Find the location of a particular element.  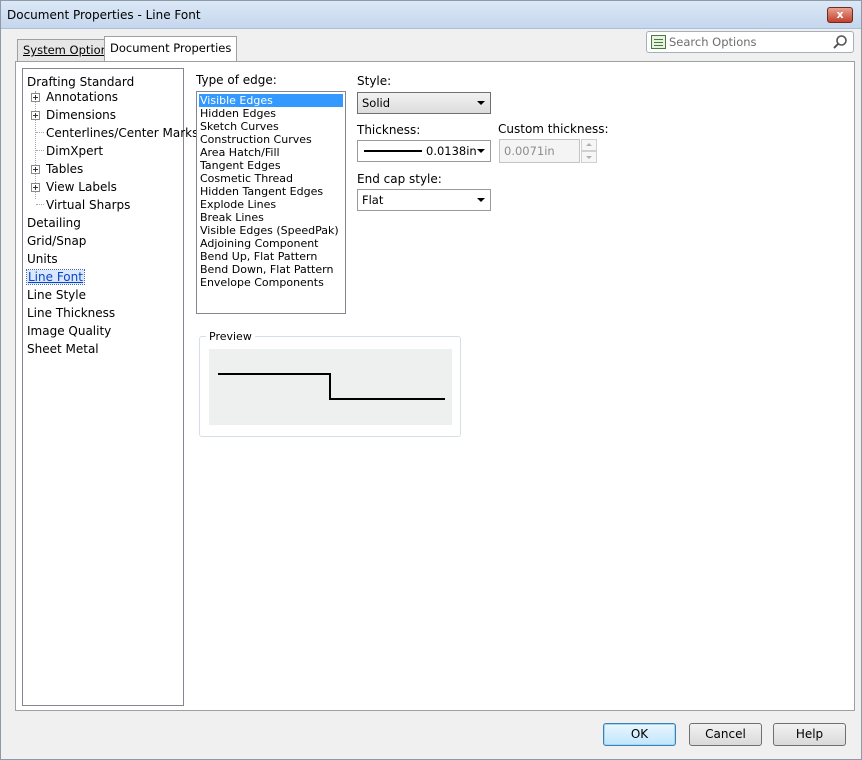

list-item: Explode Lines is located at coordinates (271, 204).